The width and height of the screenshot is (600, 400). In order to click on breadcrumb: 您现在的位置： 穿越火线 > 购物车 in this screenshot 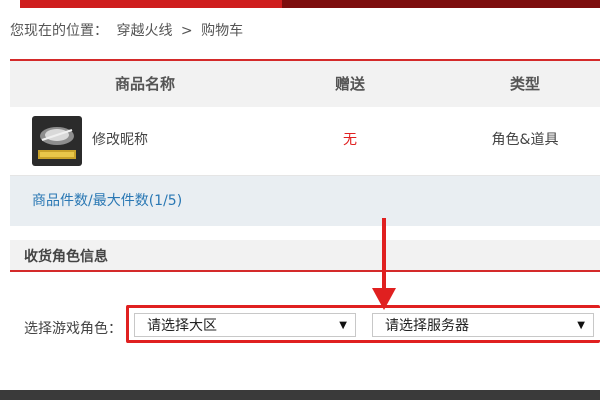, I will do `click(128, 31)`.